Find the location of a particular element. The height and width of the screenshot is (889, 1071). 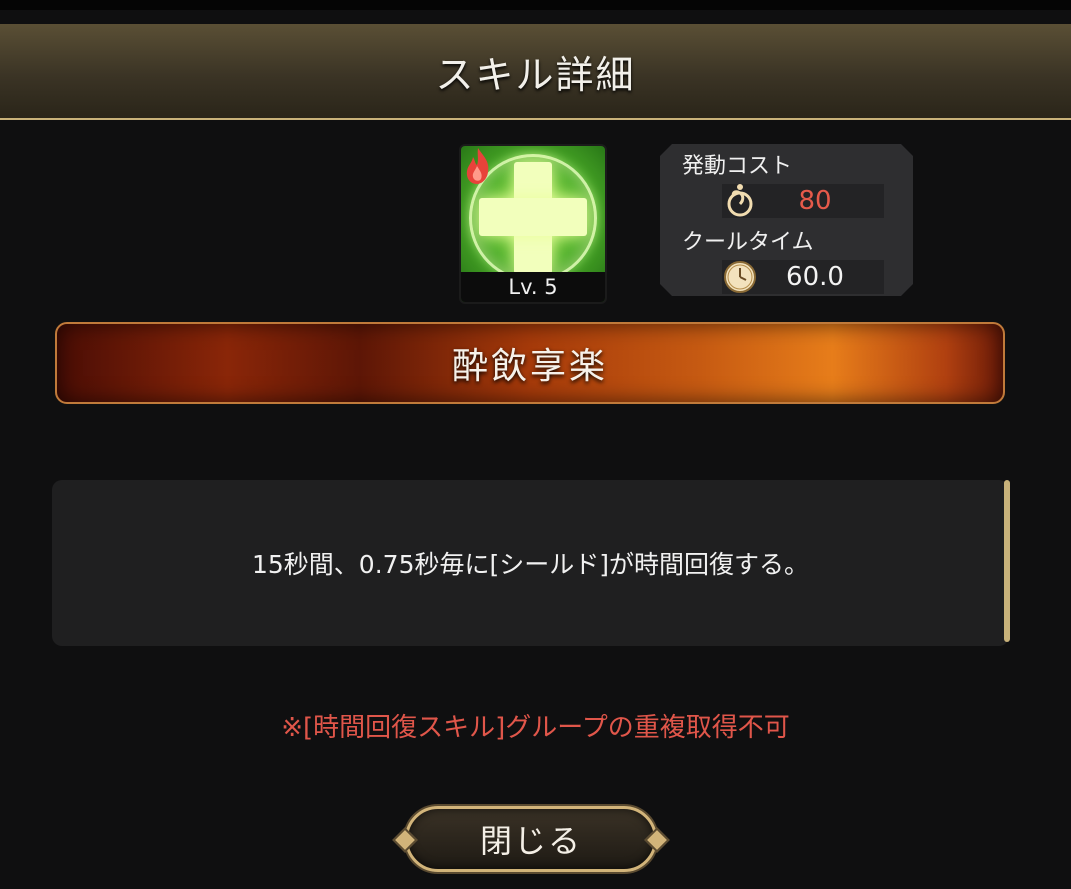

close-button: 閉じる is located at coordinates (531, 839).